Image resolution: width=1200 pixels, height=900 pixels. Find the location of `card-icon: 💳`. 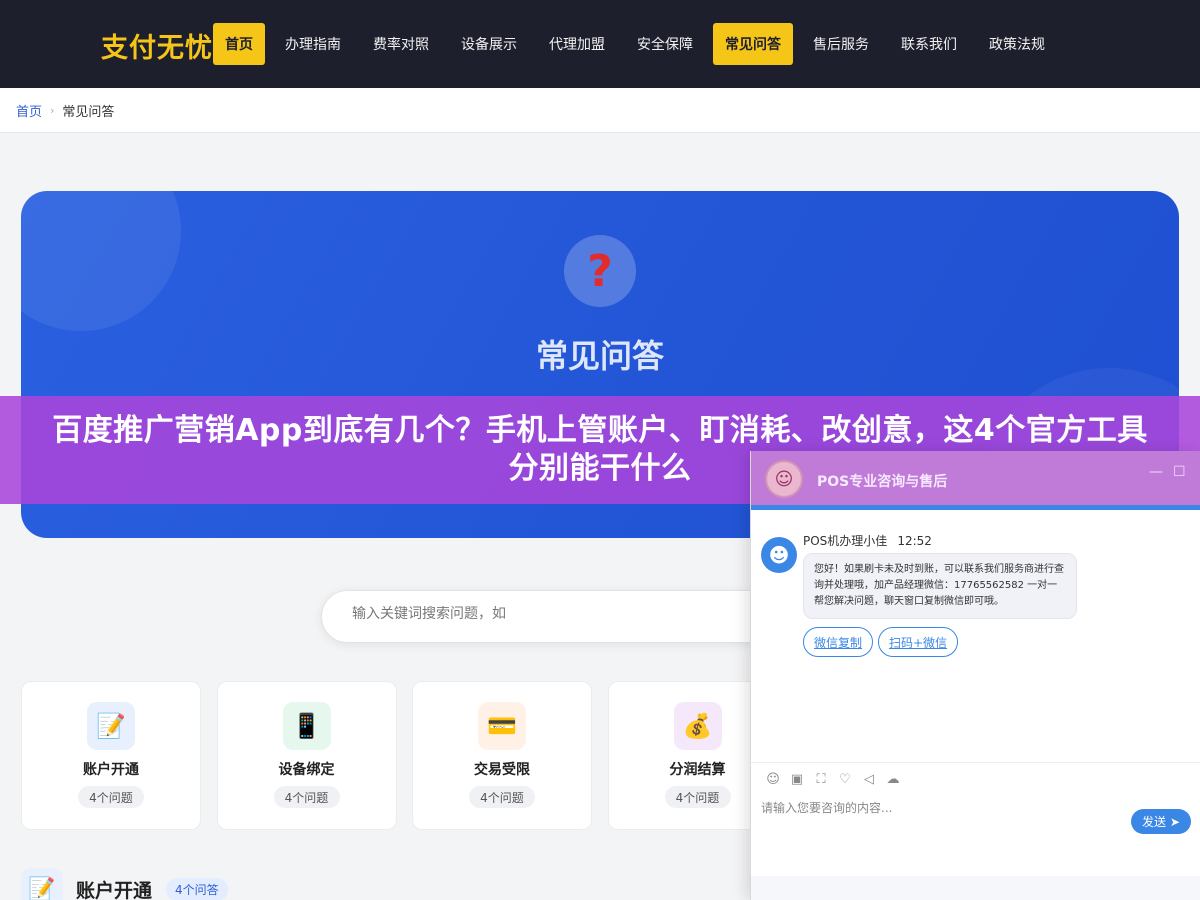

card-icon: 💳 is located at coordinates (502, 726).